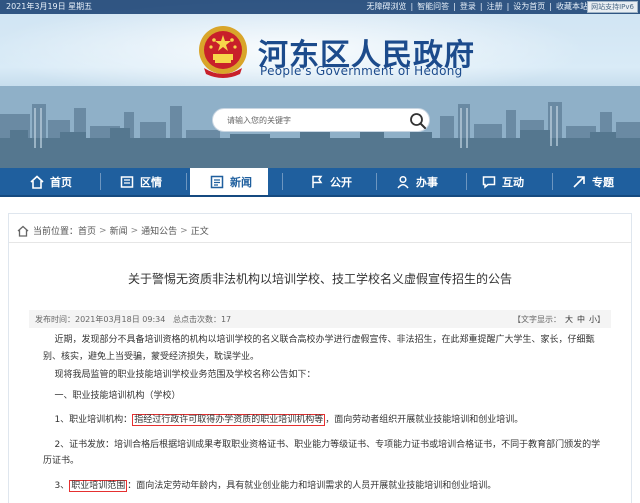 The image size is (640, 503). I want to click on home-icon, so click(37, 181).